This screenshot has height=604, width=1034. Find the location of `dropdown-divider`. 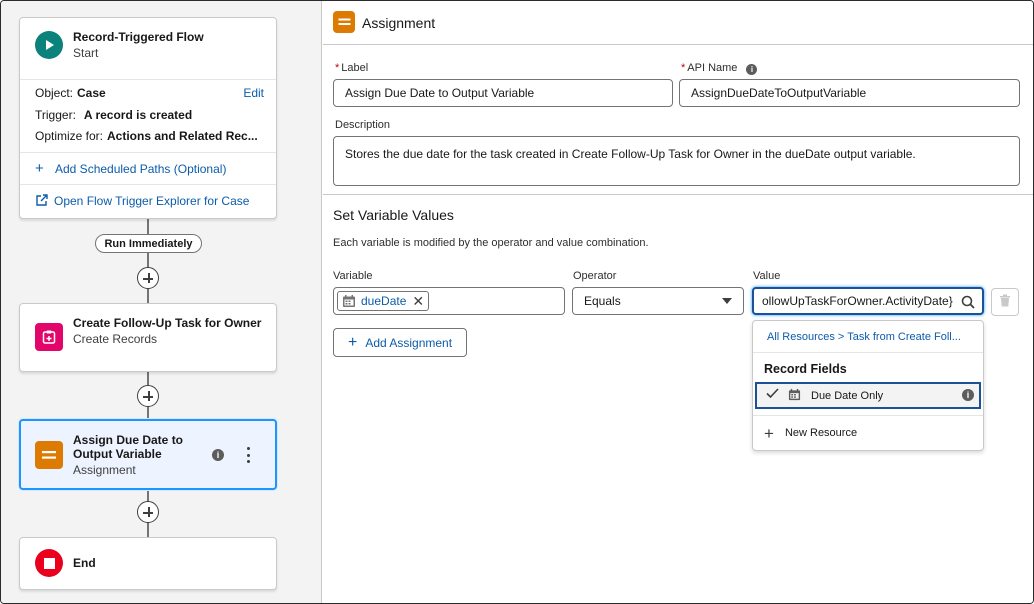

dropdown-divider is located at coordinates (868, 415).